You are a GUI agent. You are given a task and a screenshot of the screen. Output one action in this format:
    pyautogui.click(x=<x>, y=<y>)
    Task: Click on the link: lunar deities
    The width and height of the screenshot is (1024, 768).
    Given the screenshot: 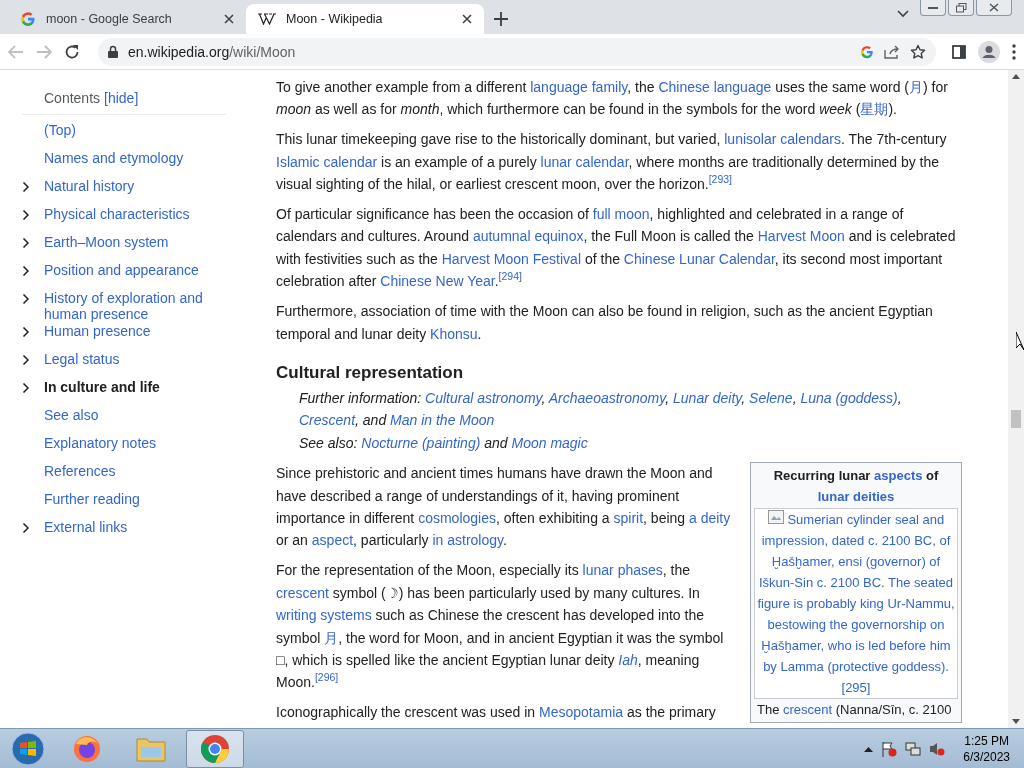 What is the action you would take?
    pyautogui.click(x=856, y=497)
    